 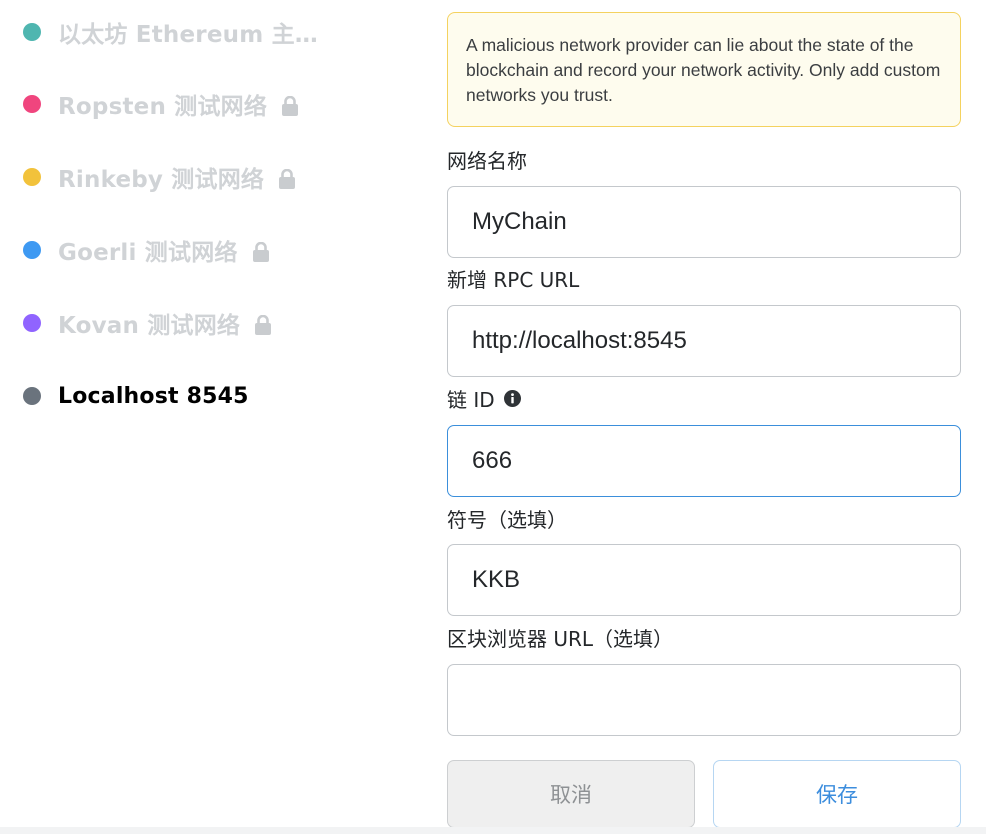 I want to click on network-name-label: 网络名称, so click(x=487, y=160).